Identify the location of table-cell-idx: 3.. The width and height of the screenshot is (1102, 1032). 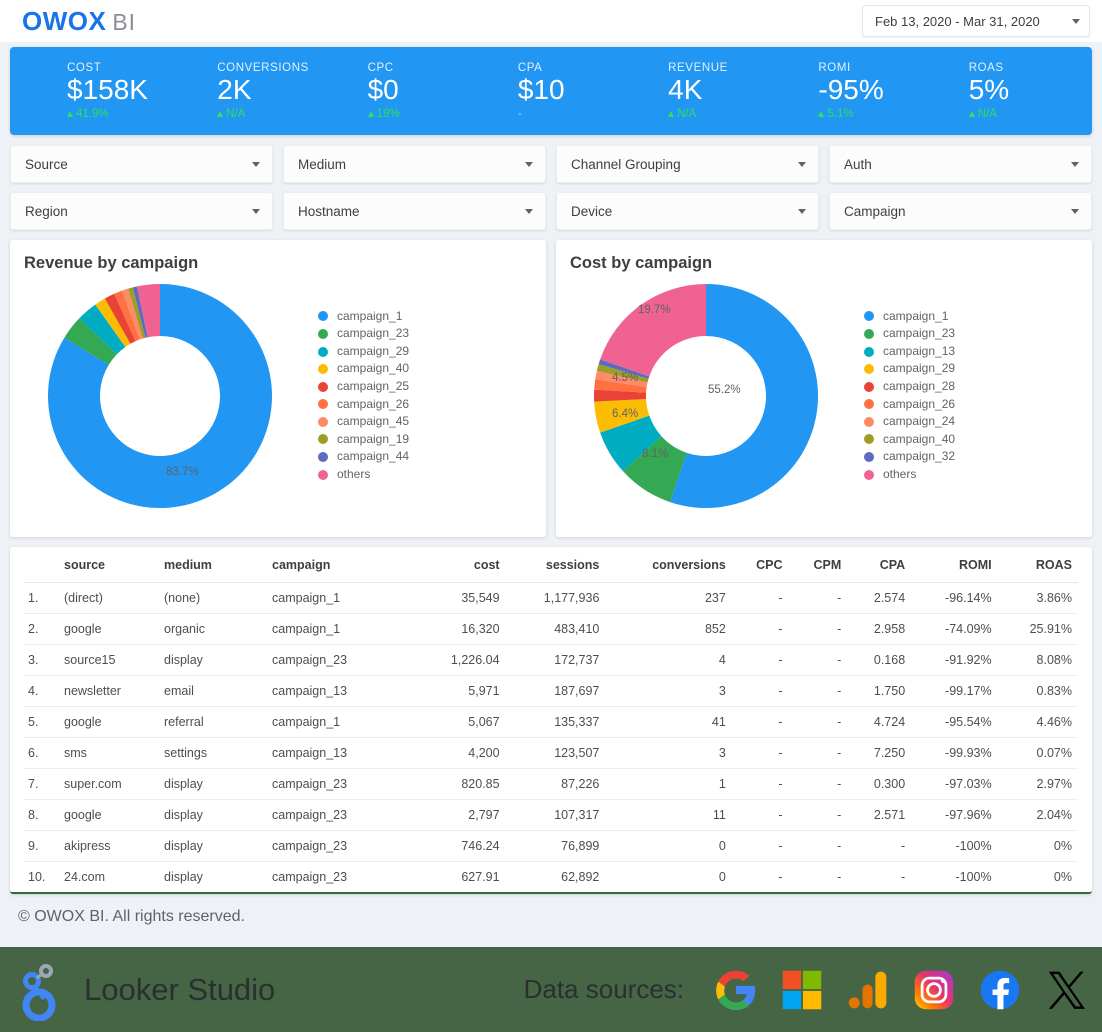
(41, 660).